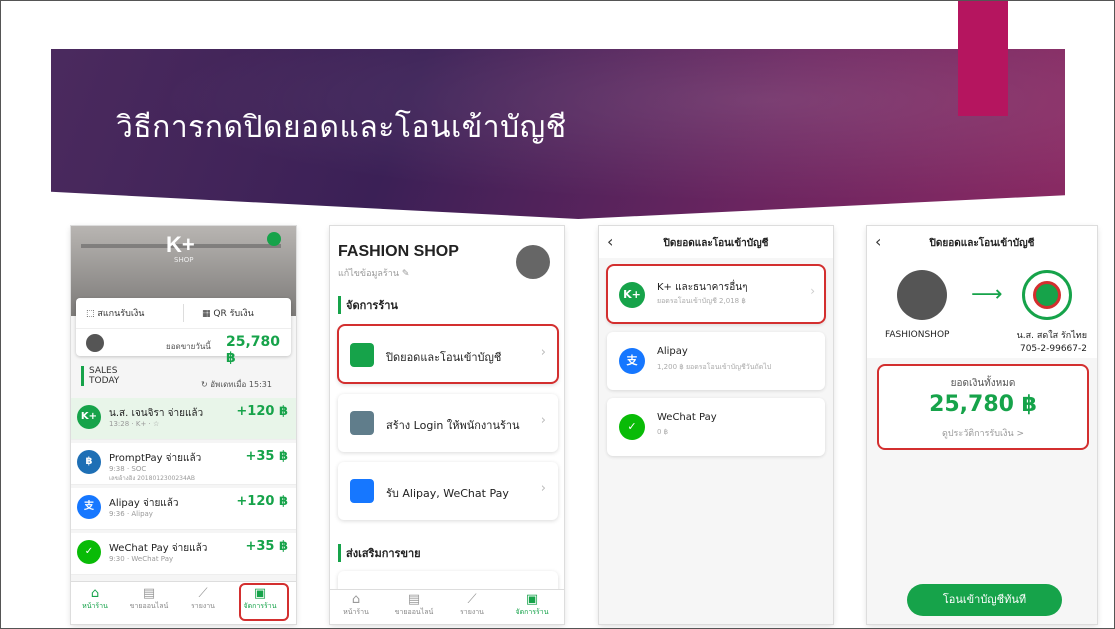 The image size is (1115, 629). What do you see at coordinates (362, 423) in the screenshot?
I see `staff-login-icon` at bounding box center [362, 423].